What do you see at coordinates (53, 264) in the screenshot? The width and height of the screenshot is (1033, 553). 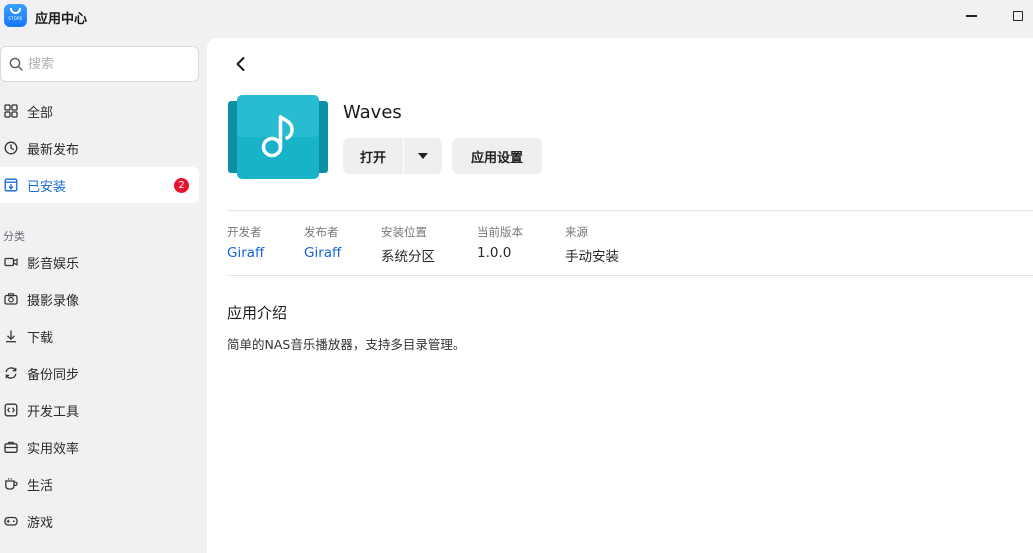 I see `sidebar-item-label: 影音娱乐` at bounding box center [53, 264].